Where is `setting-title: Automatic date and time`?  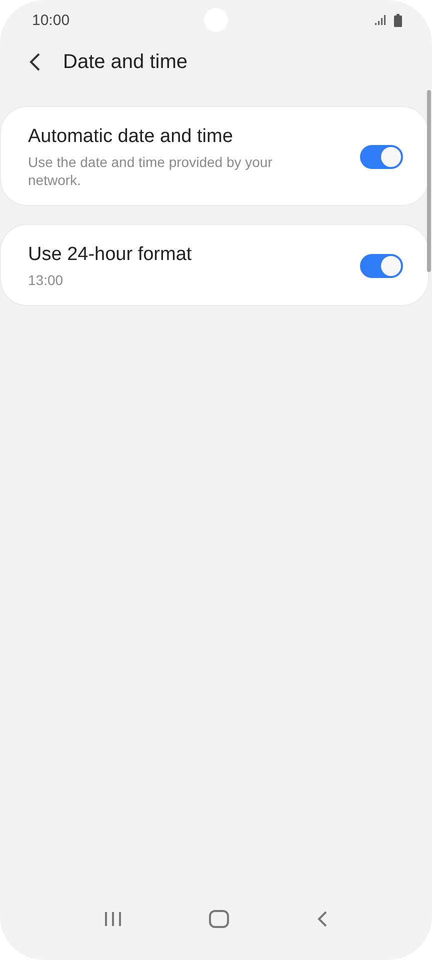 setting-title: Automatic date and time is located at coordinates (131, 137).